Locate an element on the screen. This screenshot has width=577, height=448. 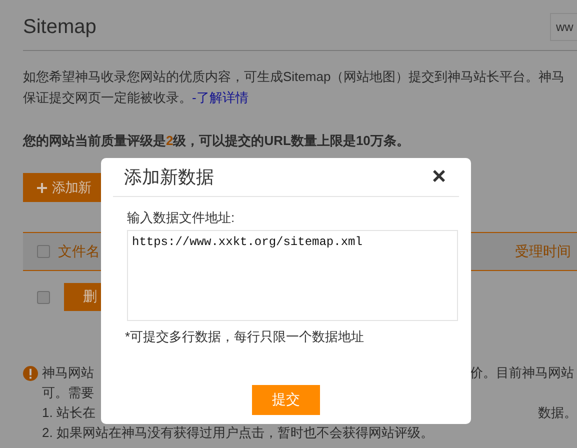
field-label: 输入数据文件地址: is located at coordinates (181, 218).